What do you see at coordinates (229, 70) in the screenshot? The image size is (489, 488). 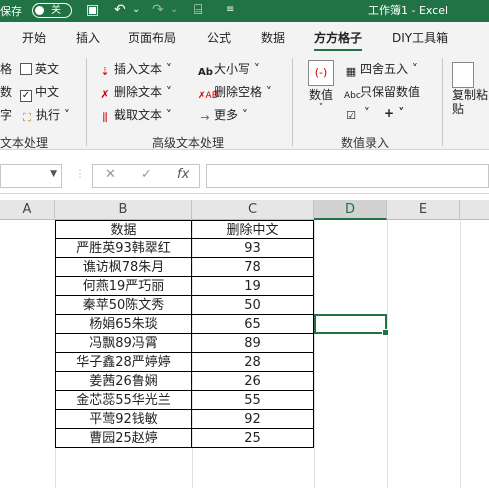 I see `case-button: Ab大小写 ˅` at bounding box center [229, 70].